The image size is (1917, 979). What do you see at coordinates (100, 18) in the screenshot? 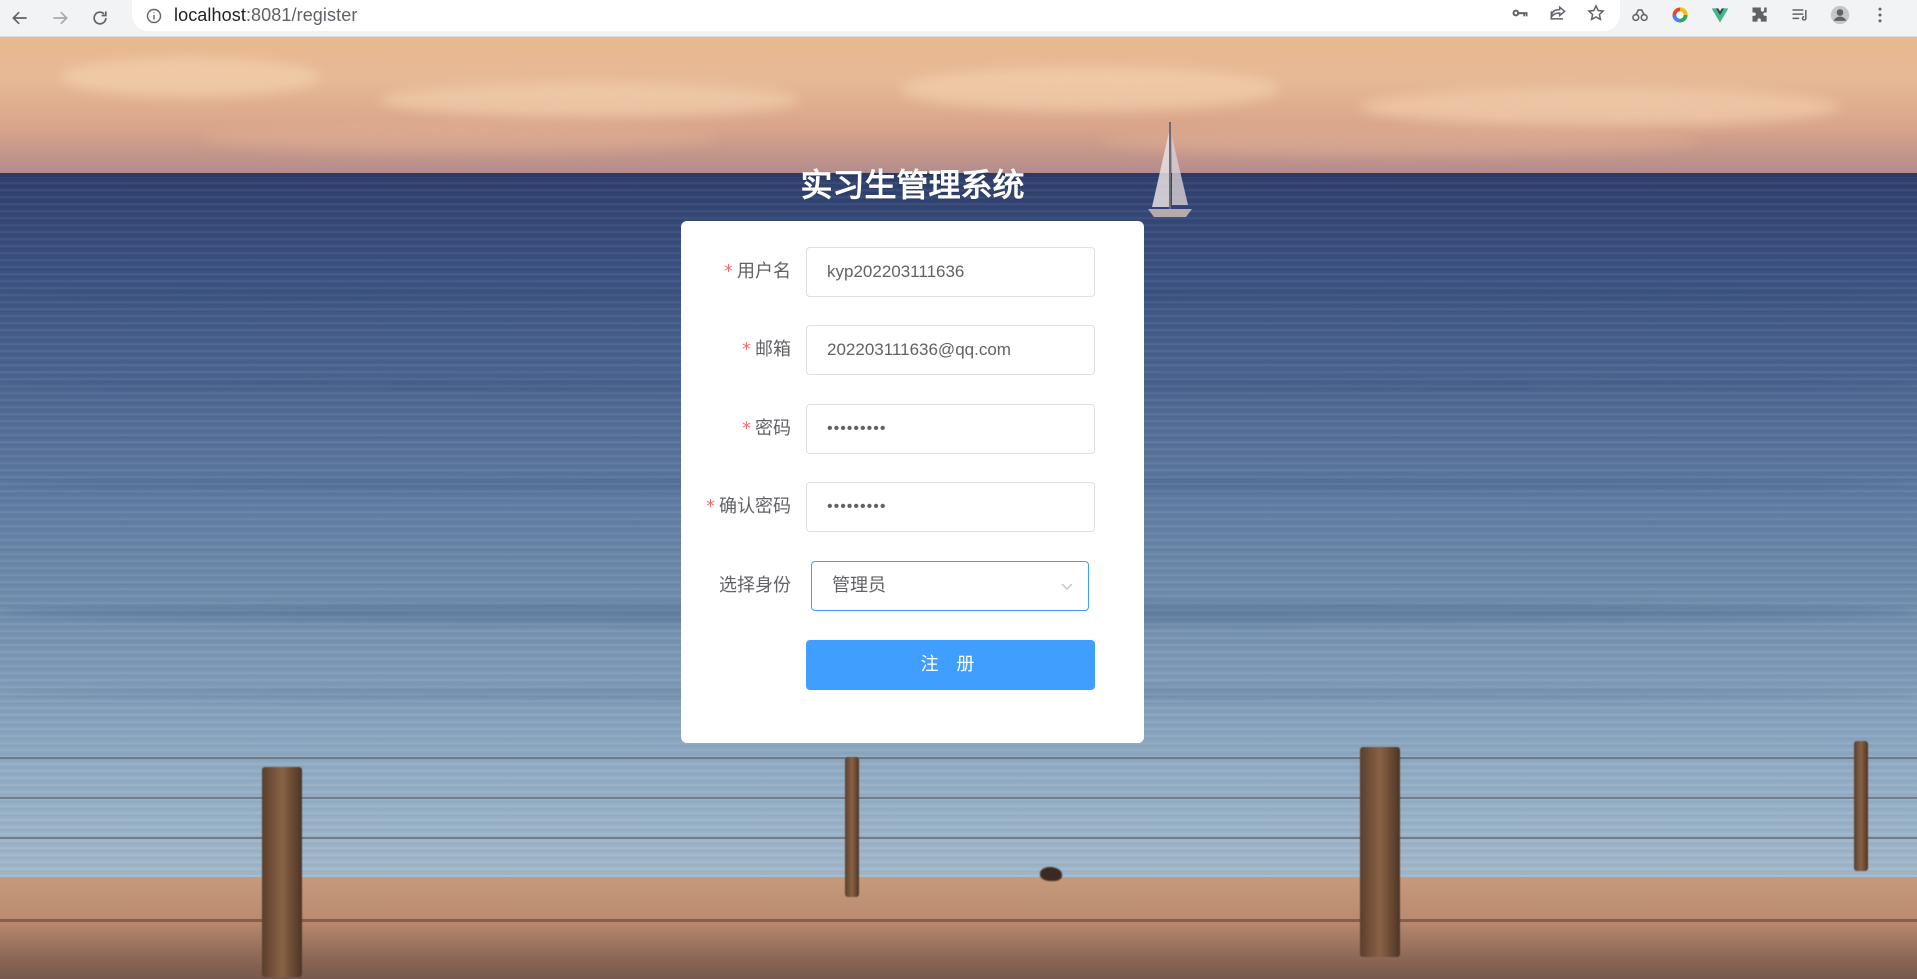
I see `reload-icon` at bounding box center [100, 18].